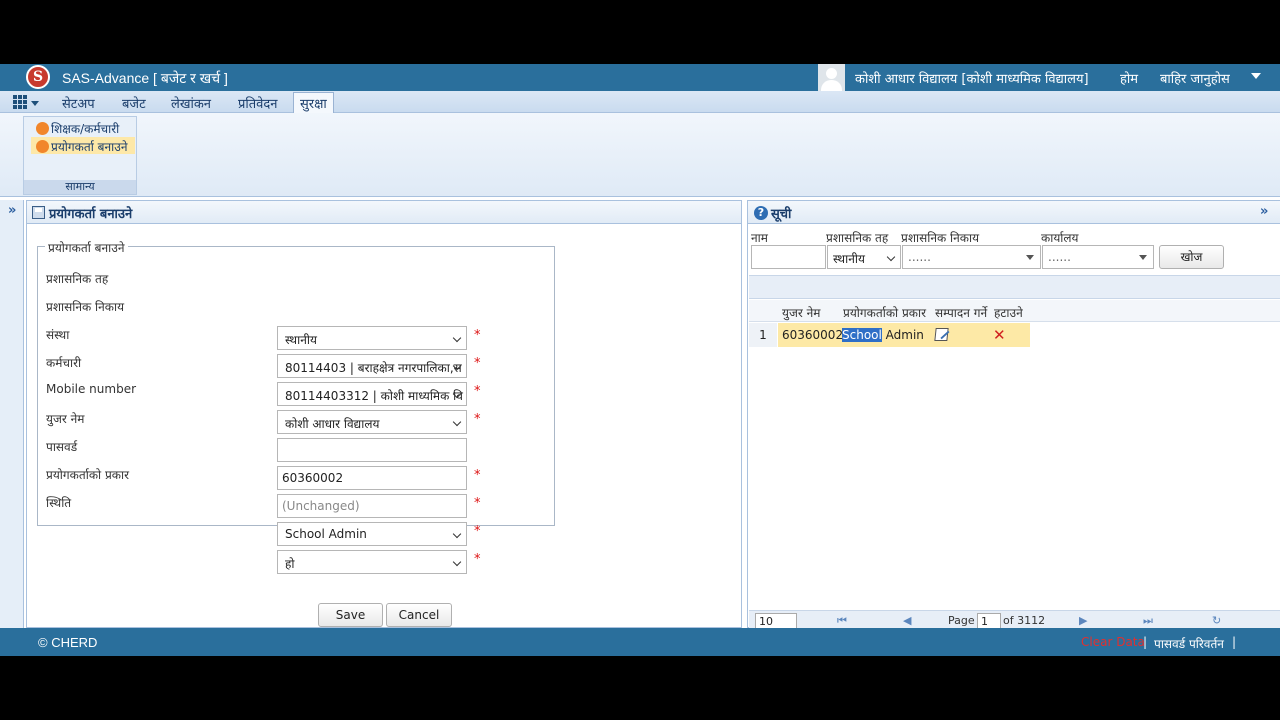 The width and height of the screenshot is (1280, 720). I want to click on menu-bar: सेटअप बजेट लेखांकन प्रतिवेदन सुरक्षा, so click(640, 102).